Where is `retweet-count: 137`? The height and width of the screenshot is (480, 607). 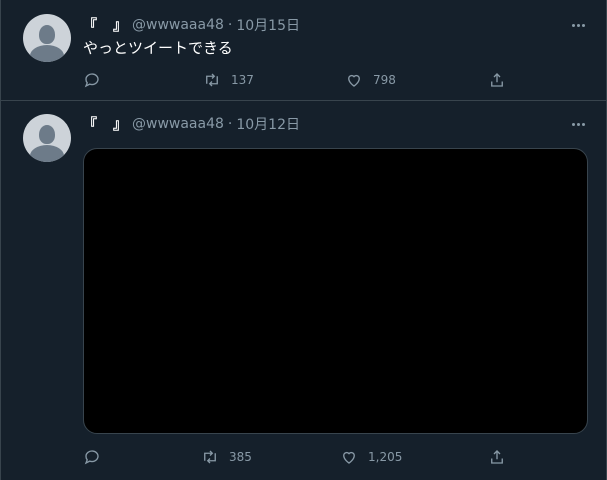
retweet-count: 137 is located at coordinates (242, 80).